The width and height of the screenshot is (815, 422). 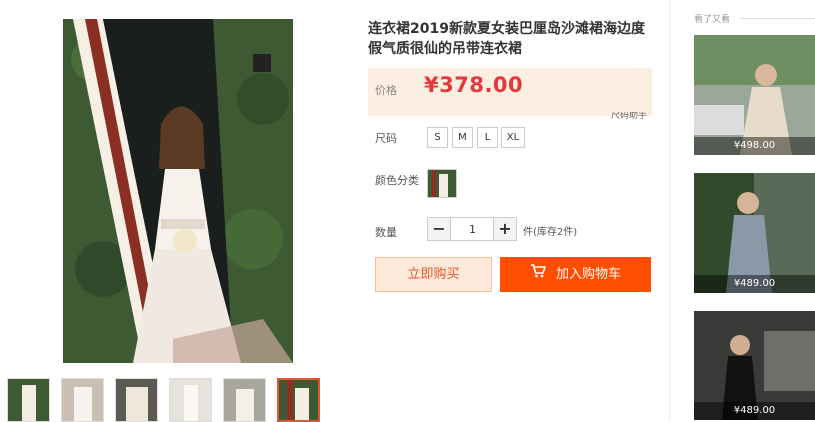 I want to click on recommend-heading-line, so click(x=777, y=18).